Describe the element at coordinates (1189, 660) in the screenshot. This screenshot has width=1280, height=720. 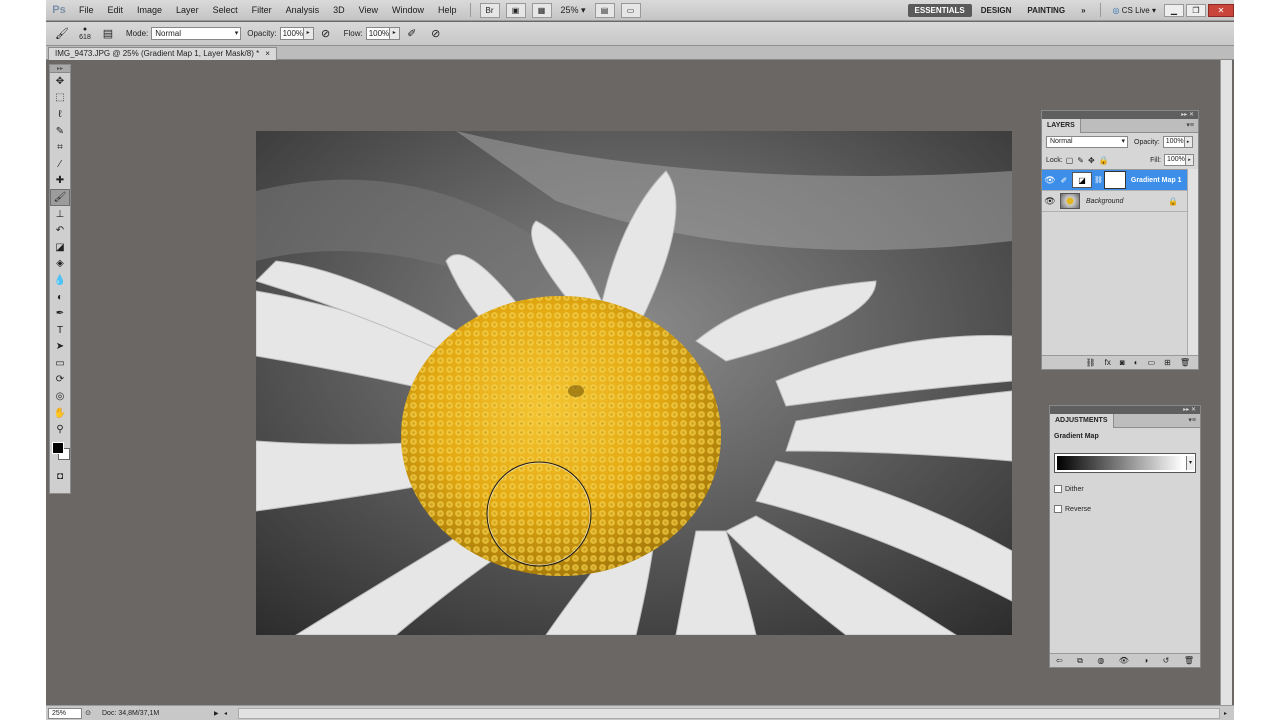
I see `delete-adjustment-icon: 🗑` at that location.